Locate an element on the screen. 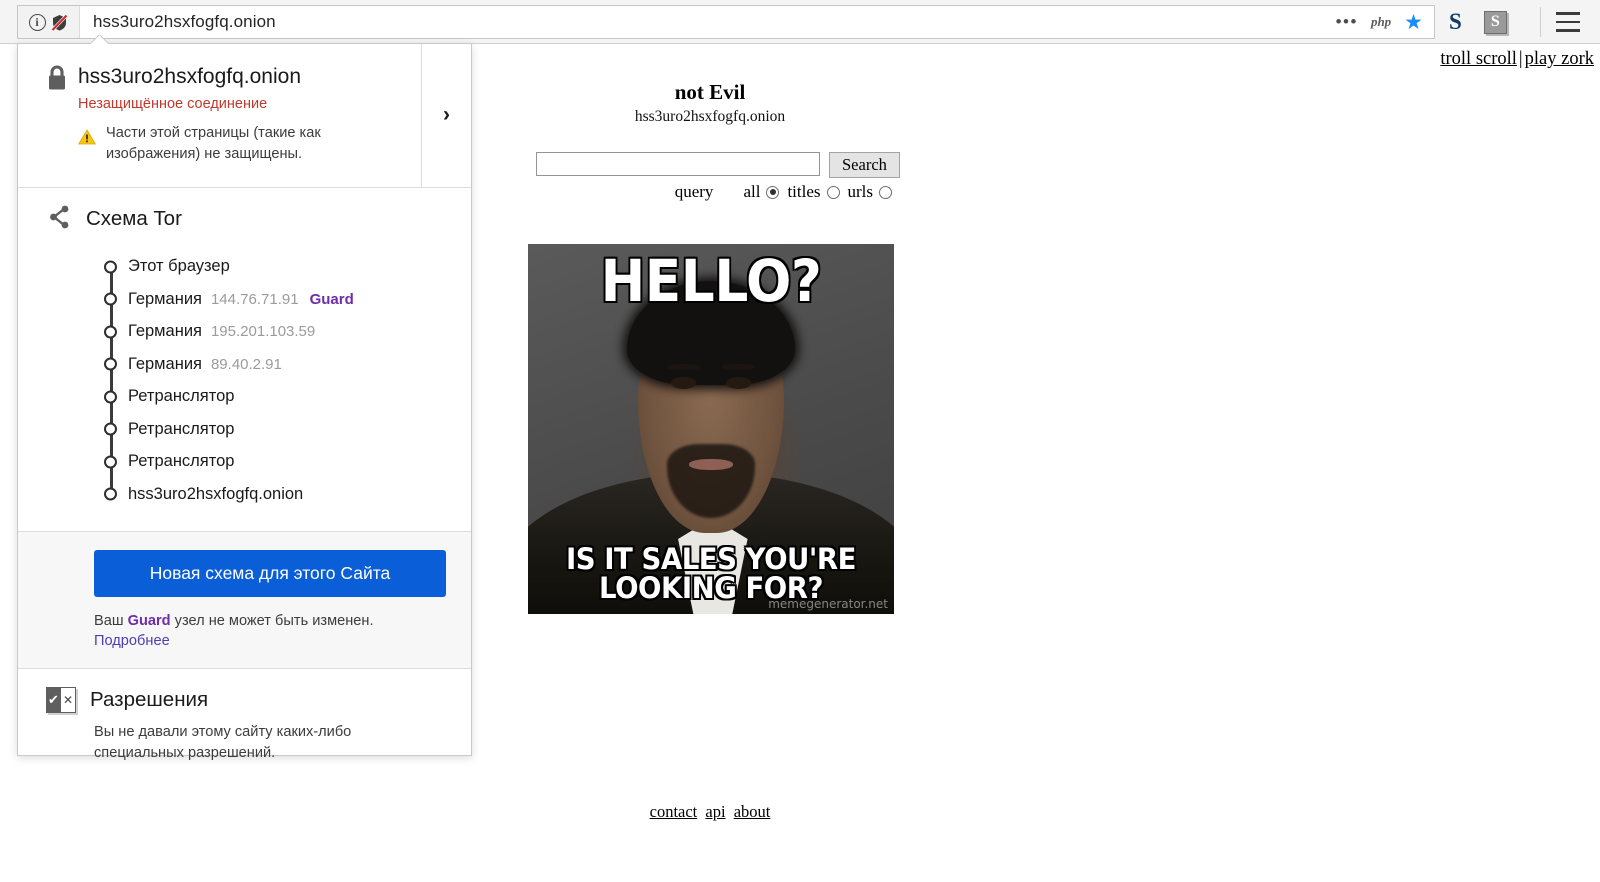 The width and height of the screenshot is (1600, 882). extension-icons: S S is located at coordinates (1478, 22).